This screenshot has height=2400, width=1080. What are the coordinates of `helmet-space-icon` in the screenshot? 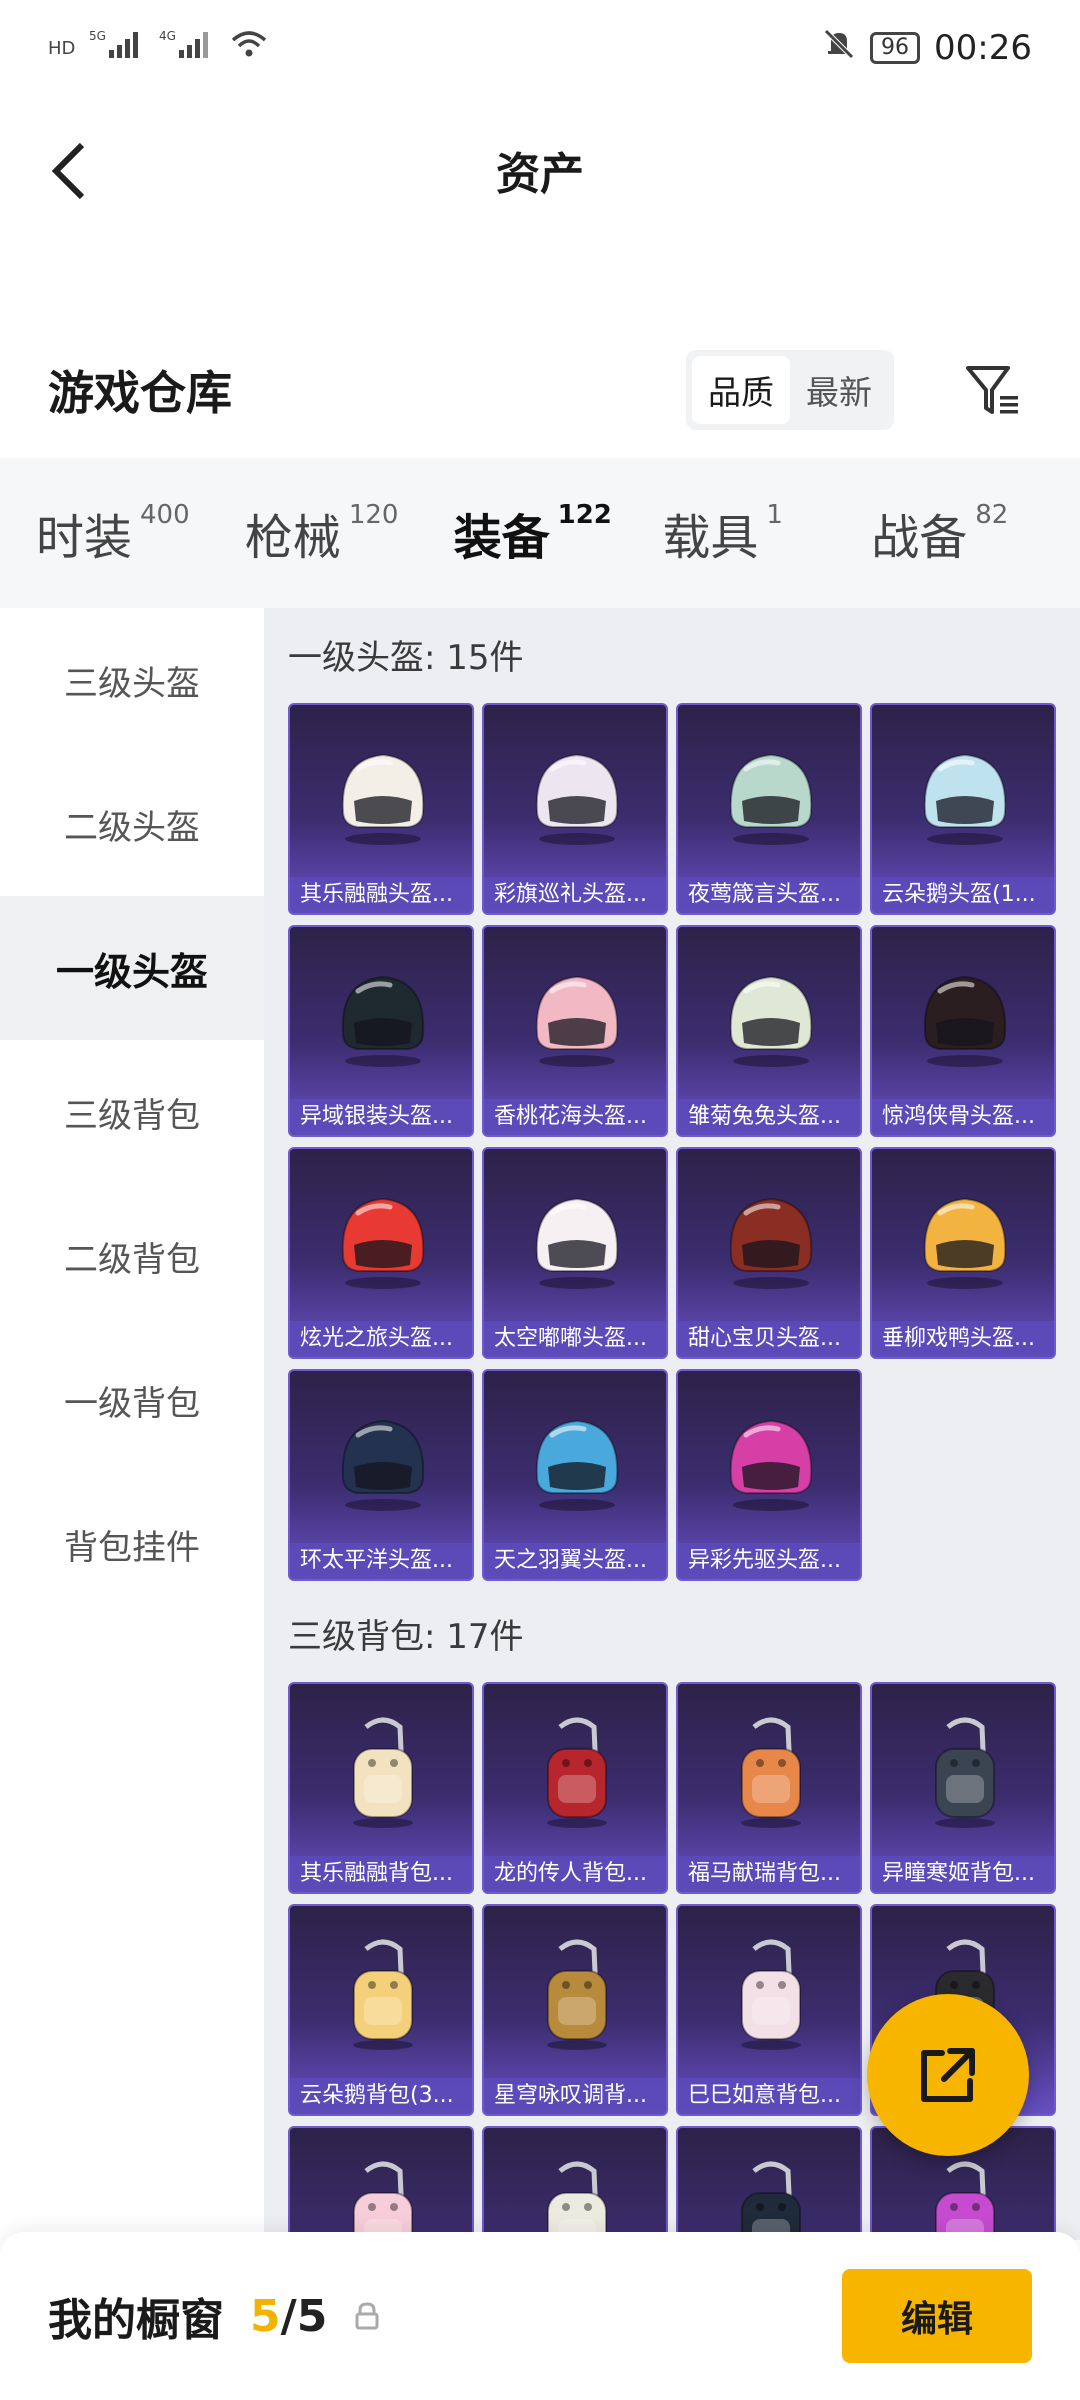 It's located at (575, 1238).